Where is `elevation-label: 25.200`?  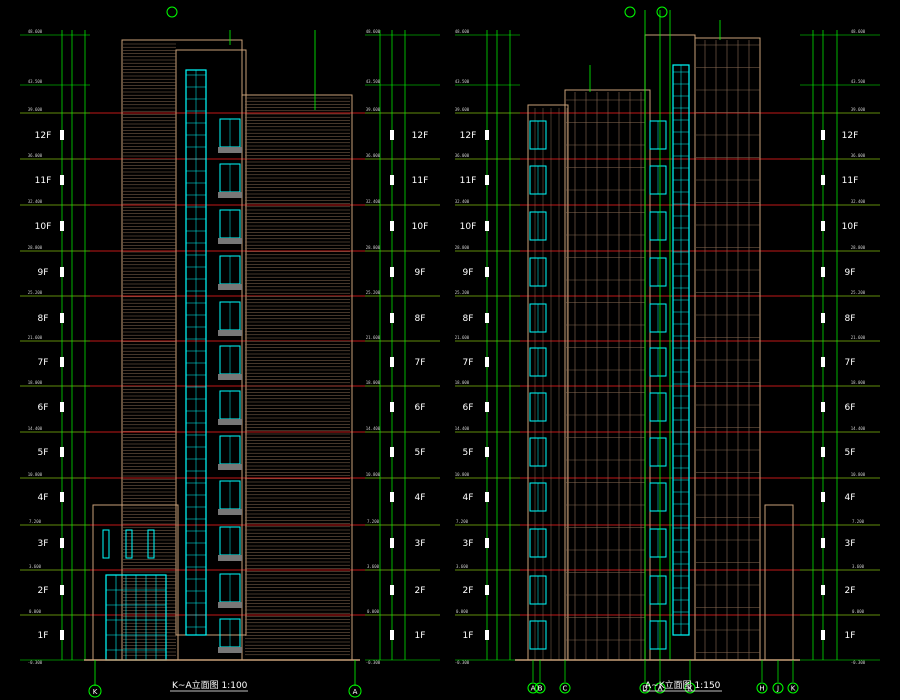
elevation-label: 25.200 is located at coordinates (858, 292).